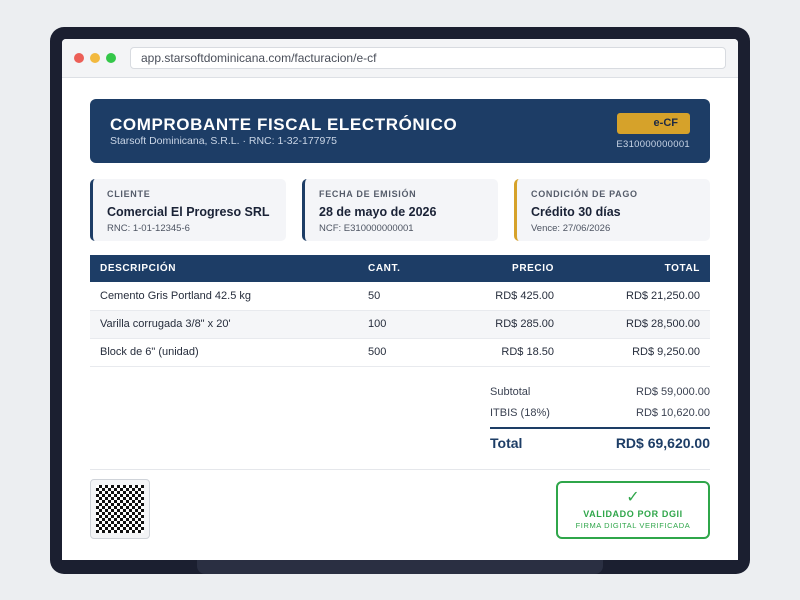  Describe the element at coordinates (378, 212) in the screenshot. I see `issue-date: 28 de mayo de 2026` at that location.